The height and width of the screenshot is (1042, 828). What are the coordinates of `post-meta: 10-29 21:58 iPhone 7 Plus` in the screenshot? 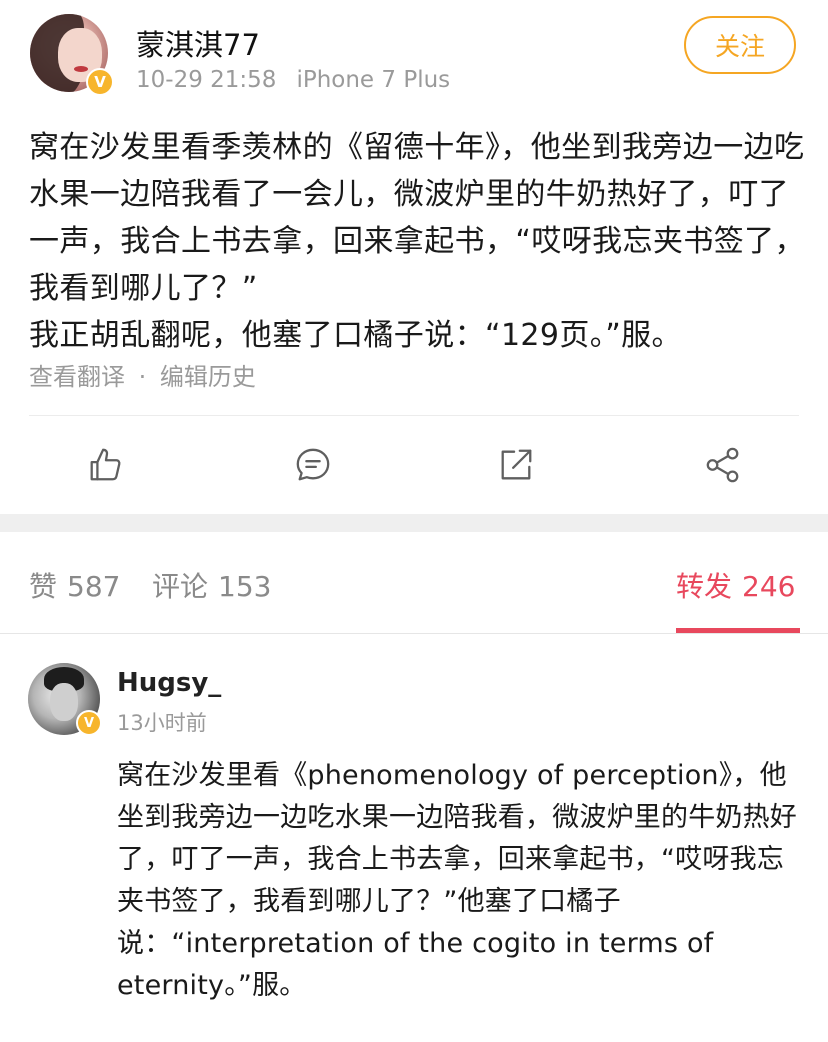 It's located at (293, 80).